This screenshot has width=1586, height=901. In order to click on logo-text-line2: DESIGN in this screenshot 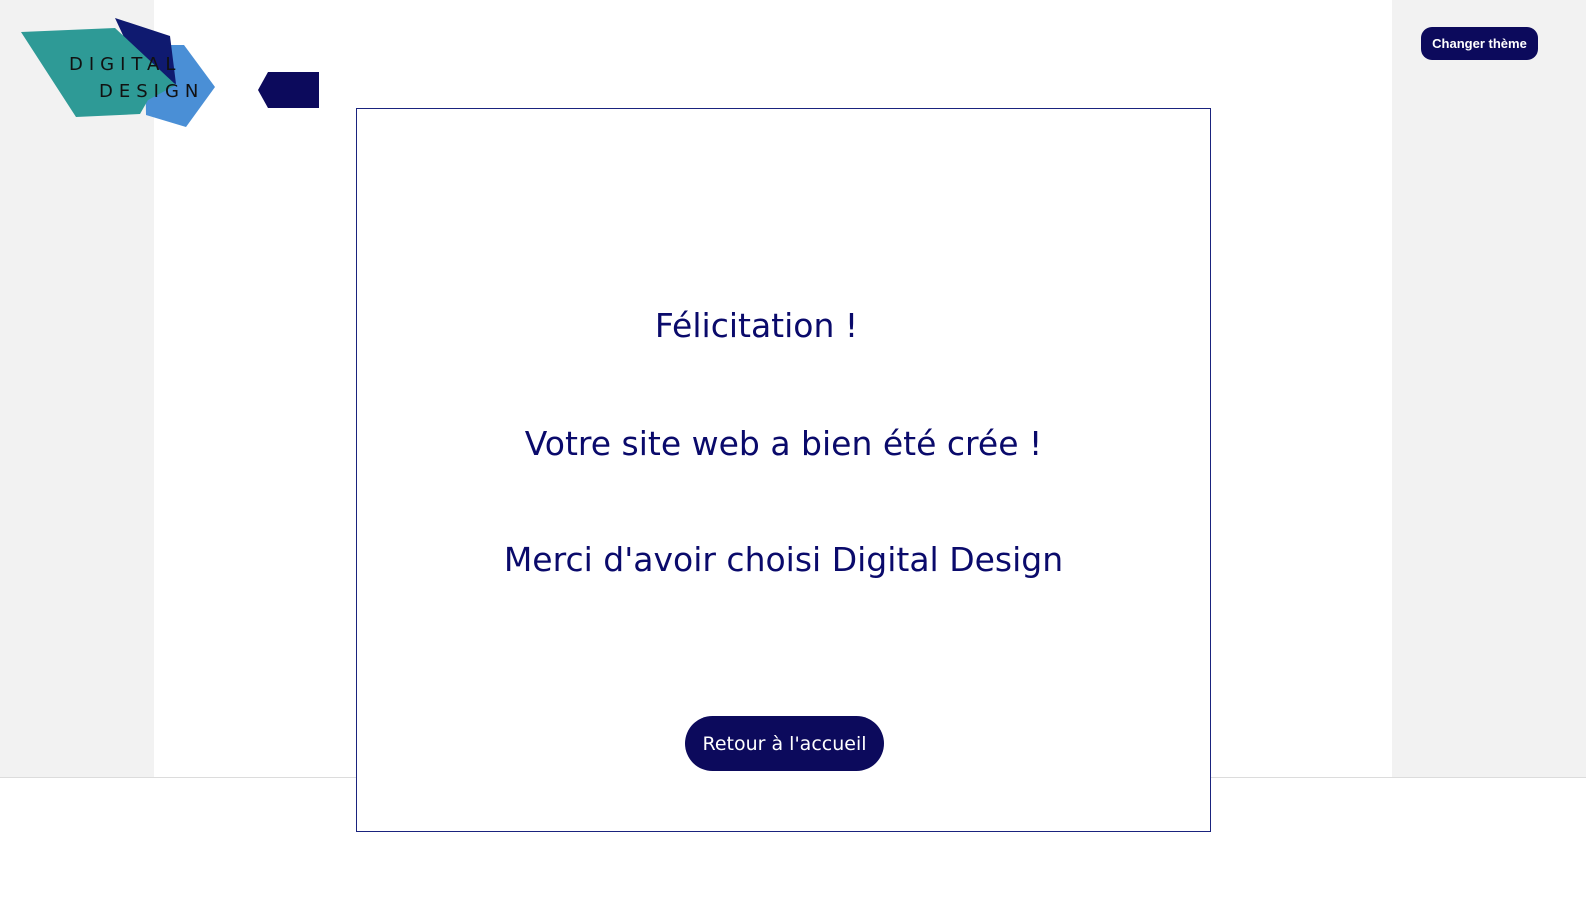, I will do `click(152, 91)`.